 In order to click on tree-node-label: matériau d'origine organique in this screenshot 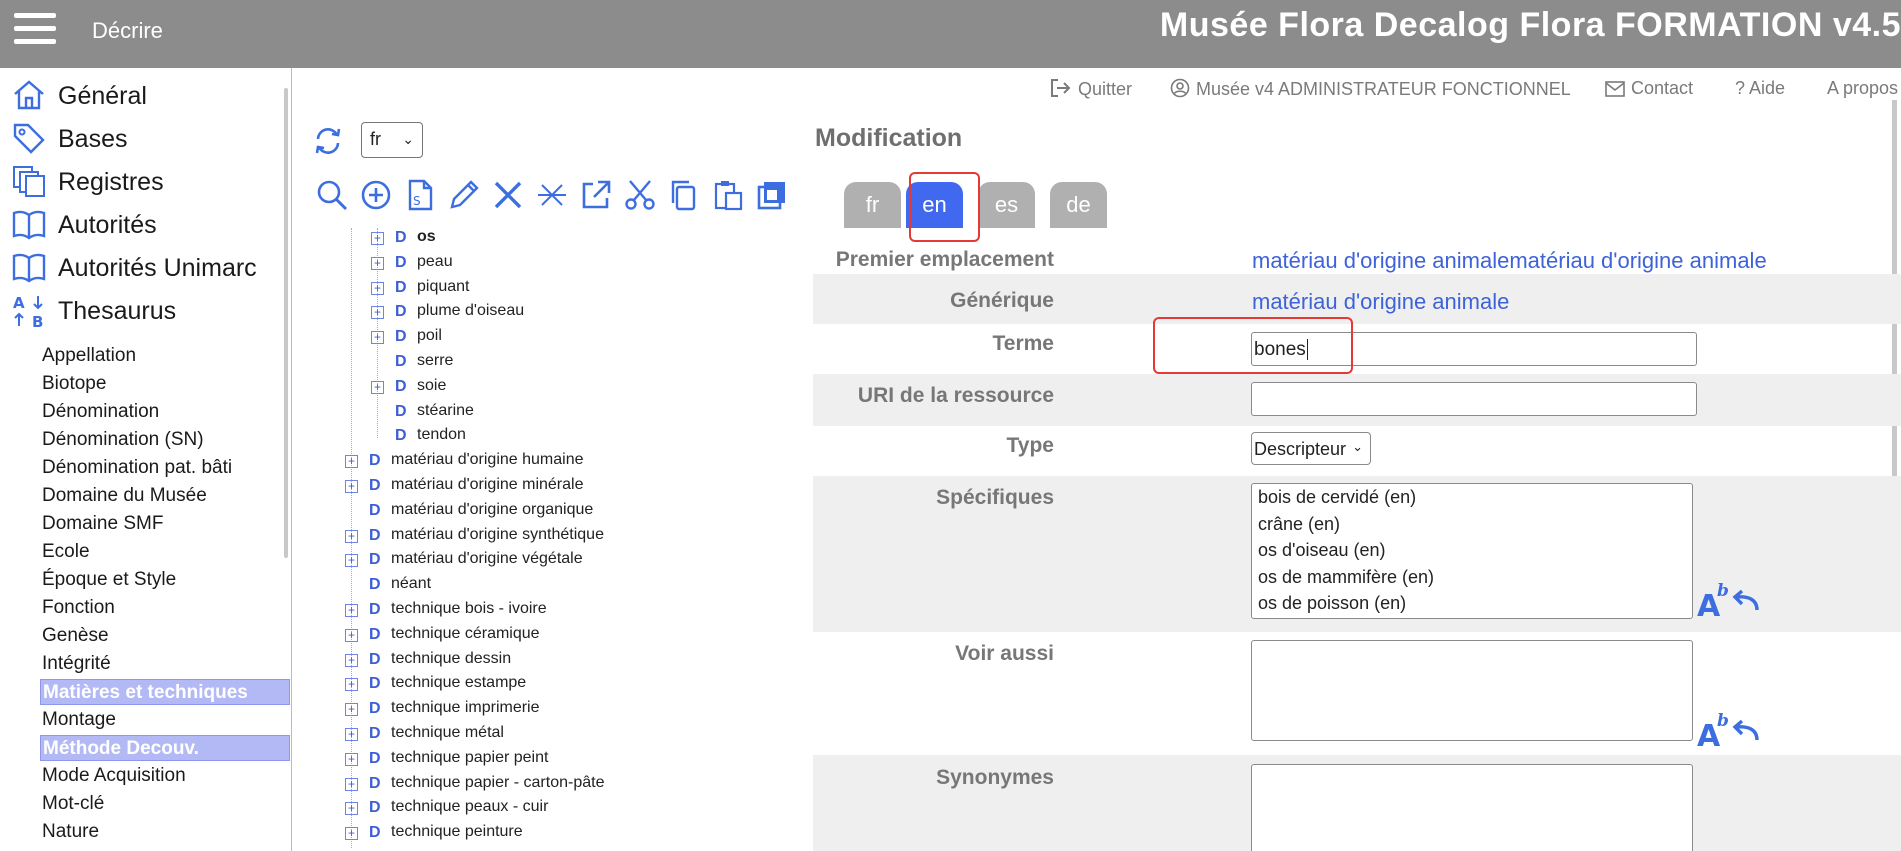, I will do `click(492, 510)`.